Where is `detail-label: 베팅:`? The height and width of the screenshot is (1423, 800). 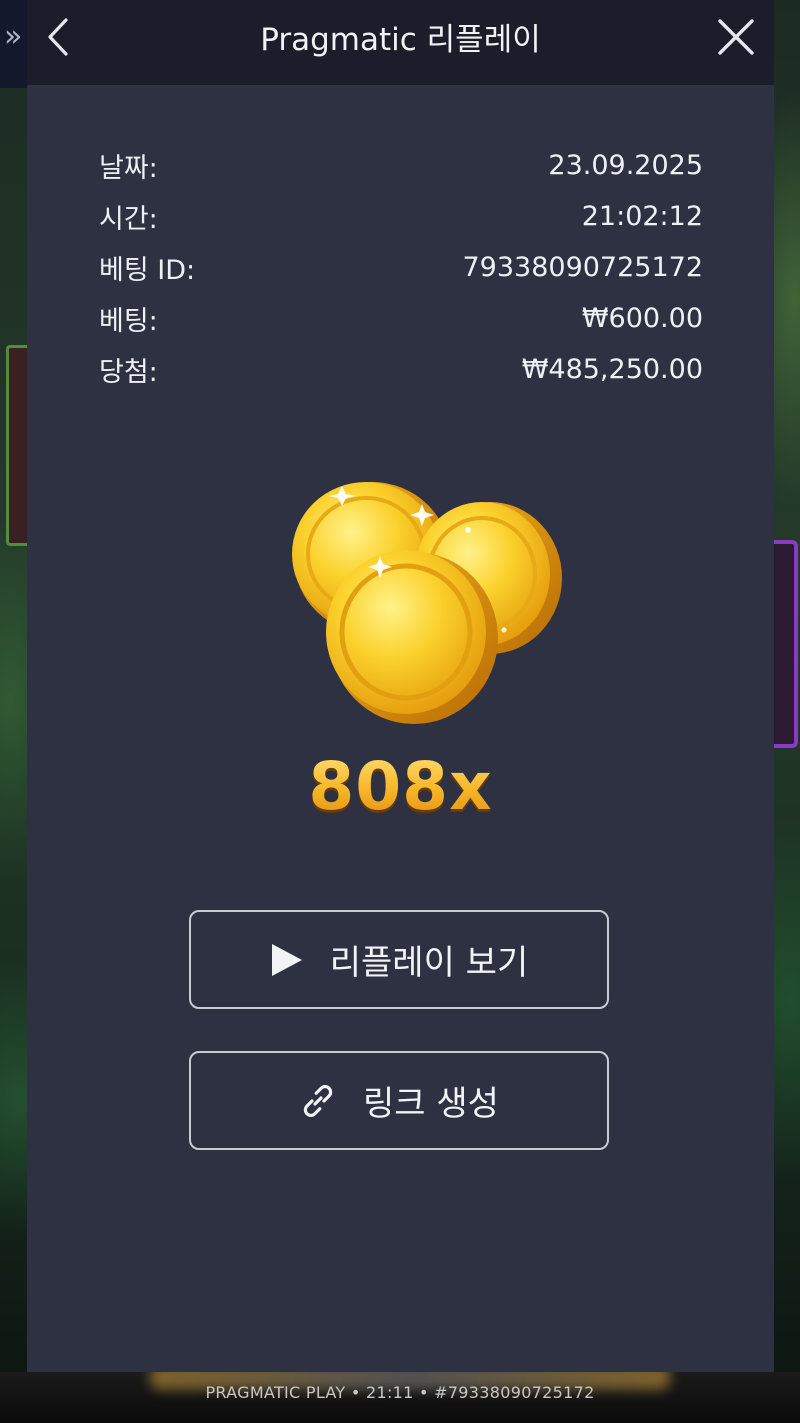
detail-label: 베팅: is located at coordinates (128, 321).